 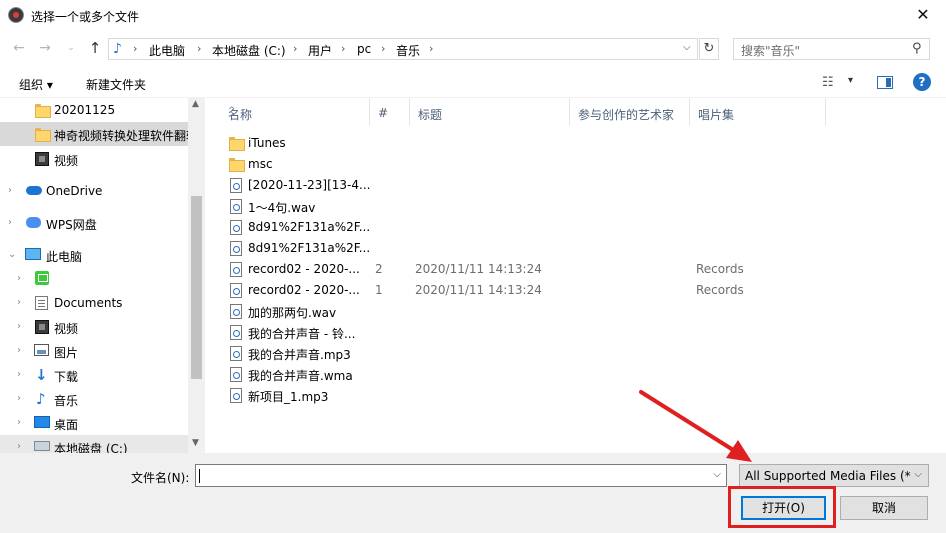 What do you see at coordinates (782, 507) in the screenshot?
I see `annotation-highlight-box` at bounding box center [782, 507].